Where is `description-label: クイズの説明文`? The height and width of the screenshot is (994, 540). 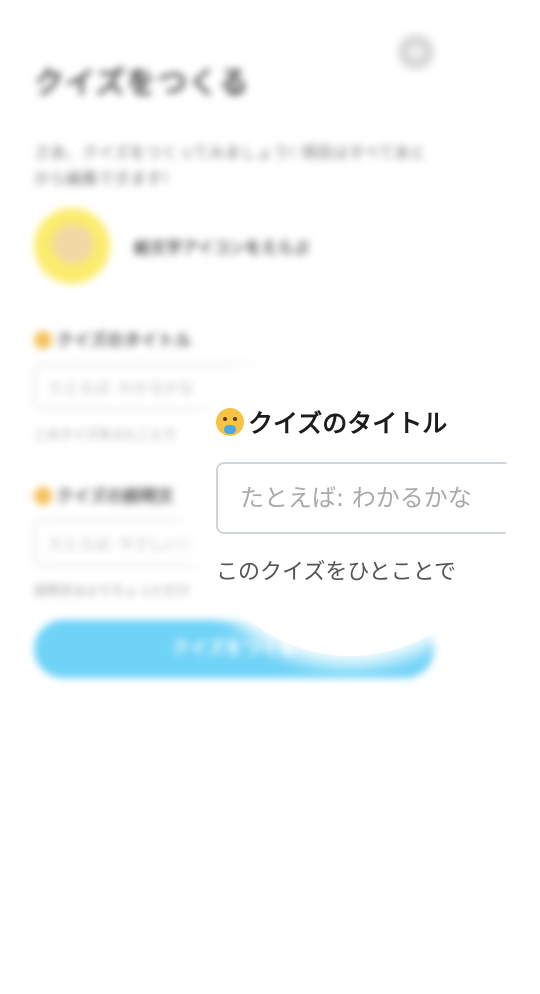 description-label: クイズの説明文 is located at coordinates (104, 494).